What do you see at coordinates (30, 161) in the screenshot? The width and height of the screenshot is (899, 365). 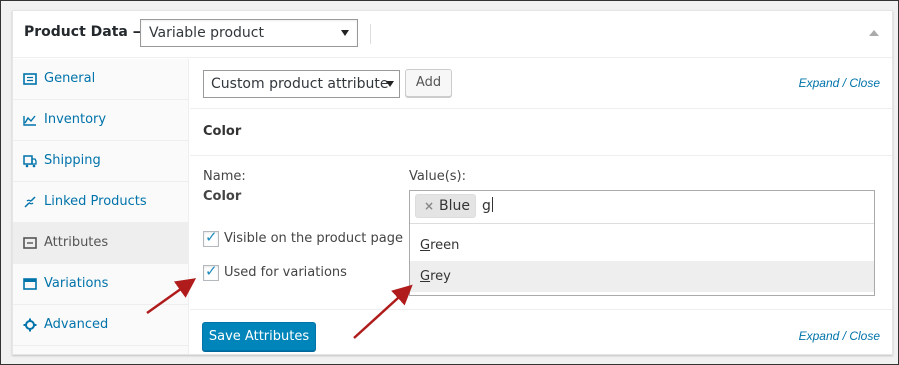 I see `shipping-icon` at bounding box center [30, 161].